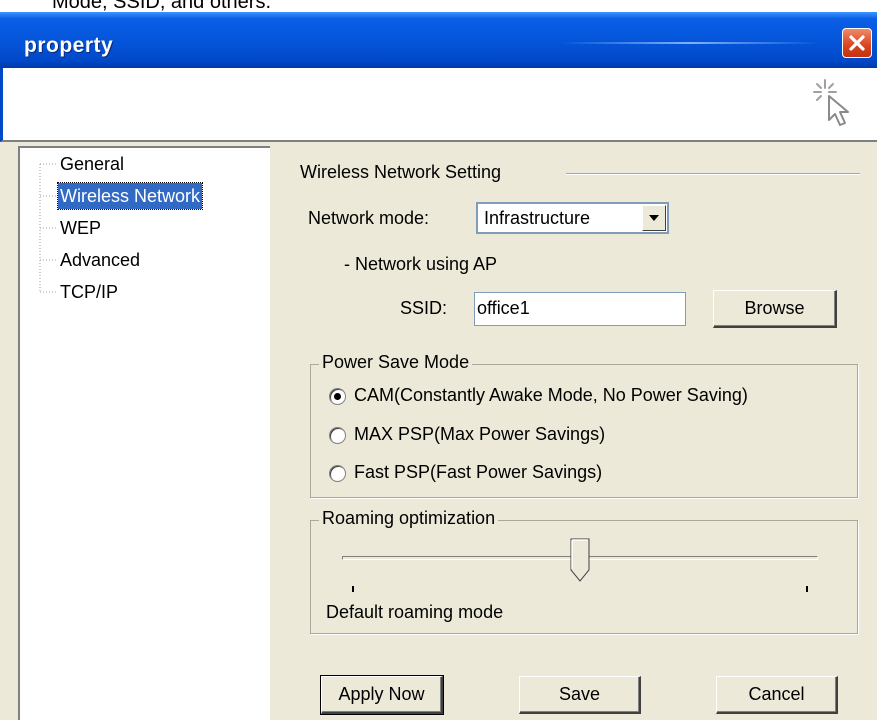 Image resolution: width=877 pixels, height=720 pixels. What do you see at coordinates (537, 218) in the screenshot?
I see `network-mode-value: Infrastructure` at bounding box center [537, 218].